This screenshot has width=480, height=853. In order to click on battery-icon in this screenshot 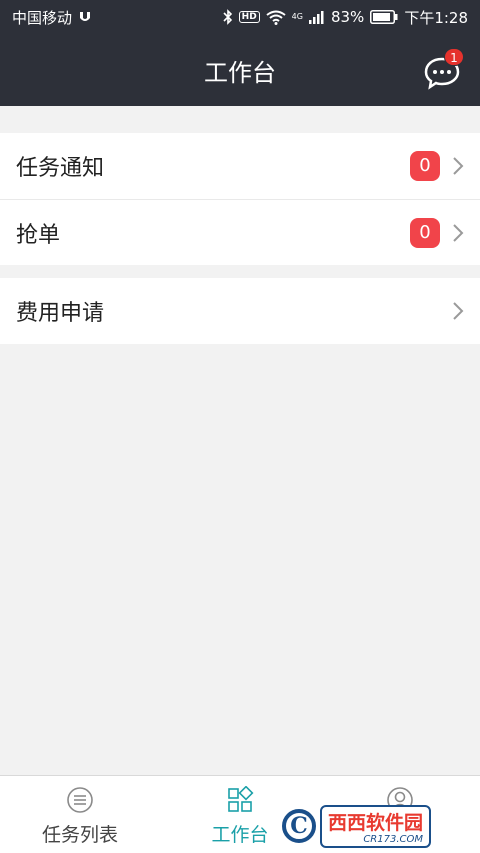, I will do `click(384, 17)`.